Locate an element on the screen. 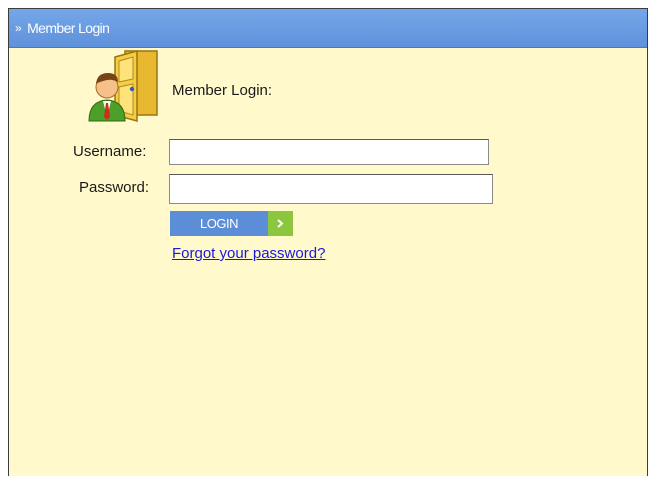 Image resolution: width=650 pixels, height=478 pixels. member-login-heading: Member Login: is located at coordinates (222, 90).